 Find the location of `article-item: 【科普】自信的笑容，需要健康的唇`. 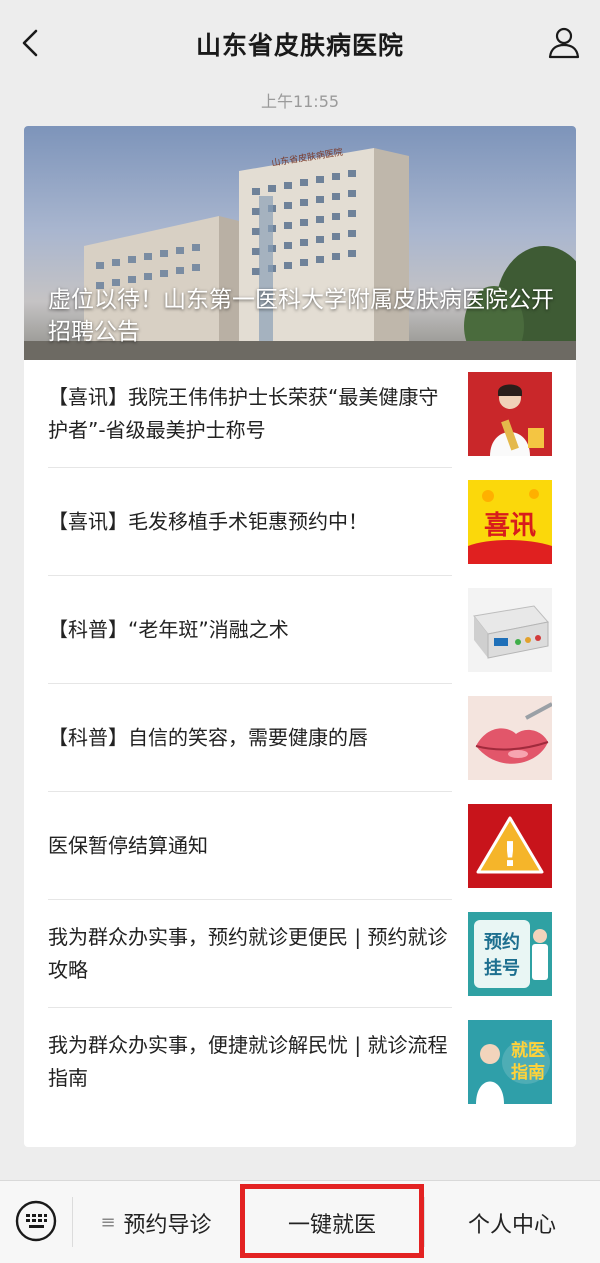

article-item: 【科普】自信的笑容，需要健康的唇 is located at coordinates (300, 738).